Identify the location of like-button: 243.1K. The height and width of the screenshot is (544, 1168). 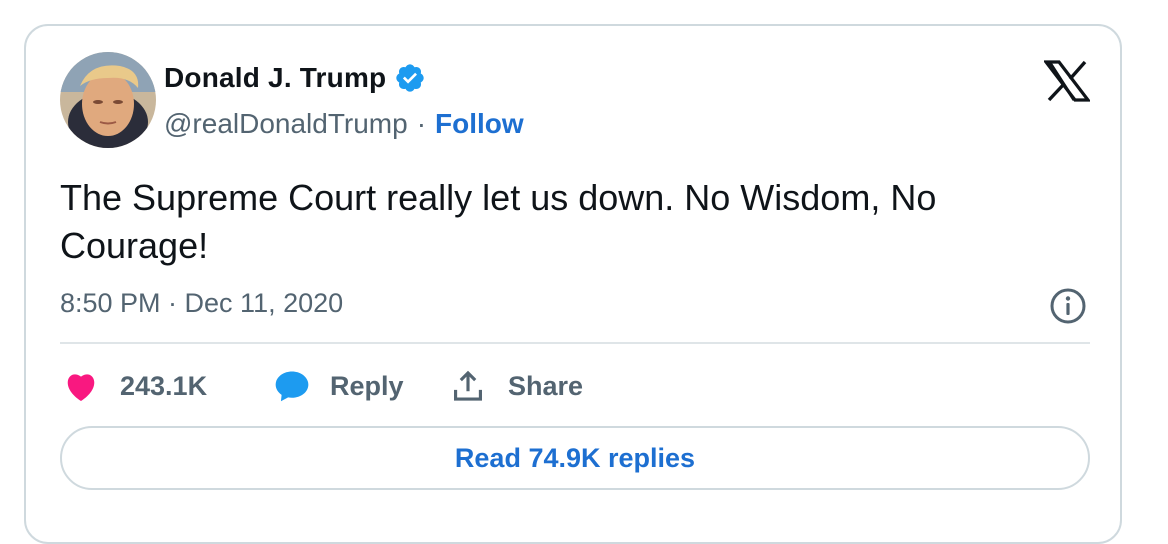
(169, 386).